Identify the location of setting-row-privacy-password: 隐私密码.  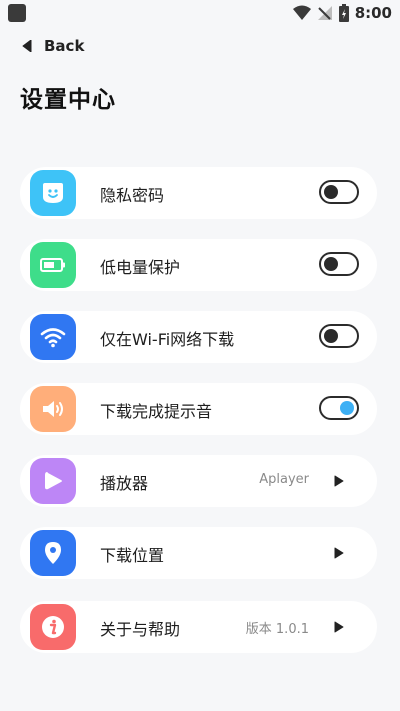
(198, 193).